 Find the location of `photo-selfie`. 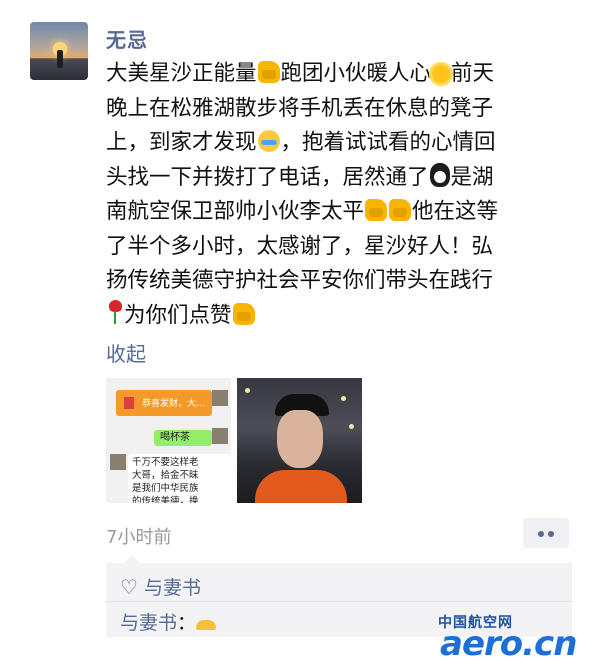

photo-selfie is located at coordinates (299, 440).